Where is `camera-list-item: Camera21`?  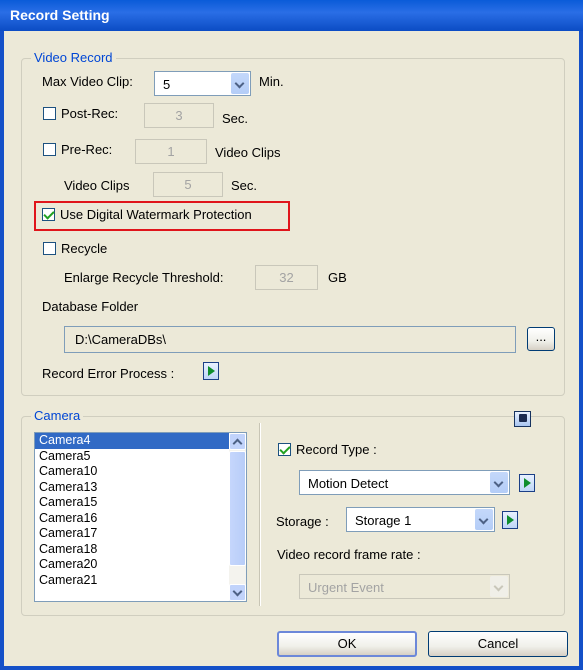
camera-list-item: Camera21 is located at coordinates (140, 581).